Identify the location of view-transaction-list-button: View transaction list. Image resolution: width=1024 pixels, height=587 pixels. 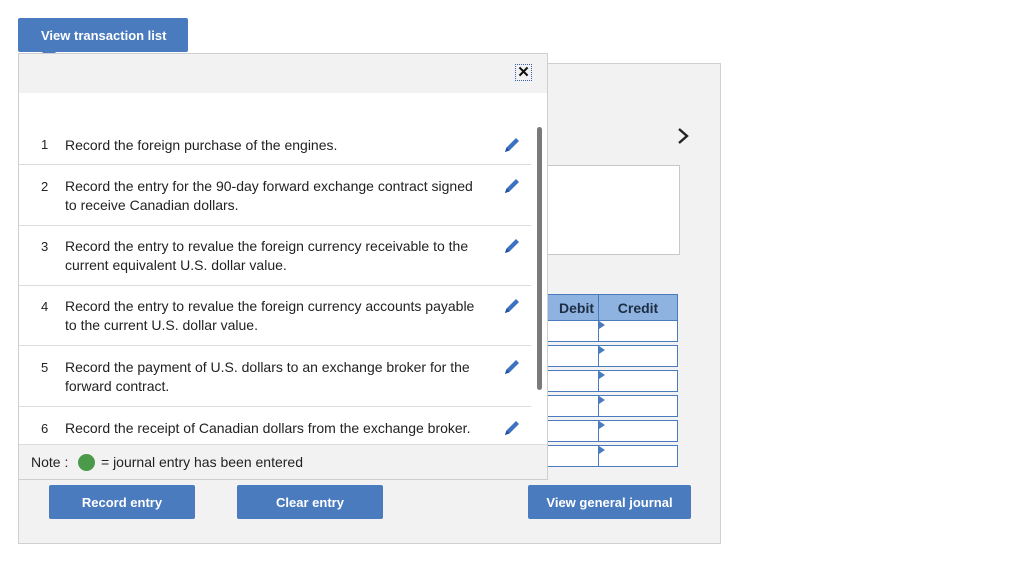
(103, 38).